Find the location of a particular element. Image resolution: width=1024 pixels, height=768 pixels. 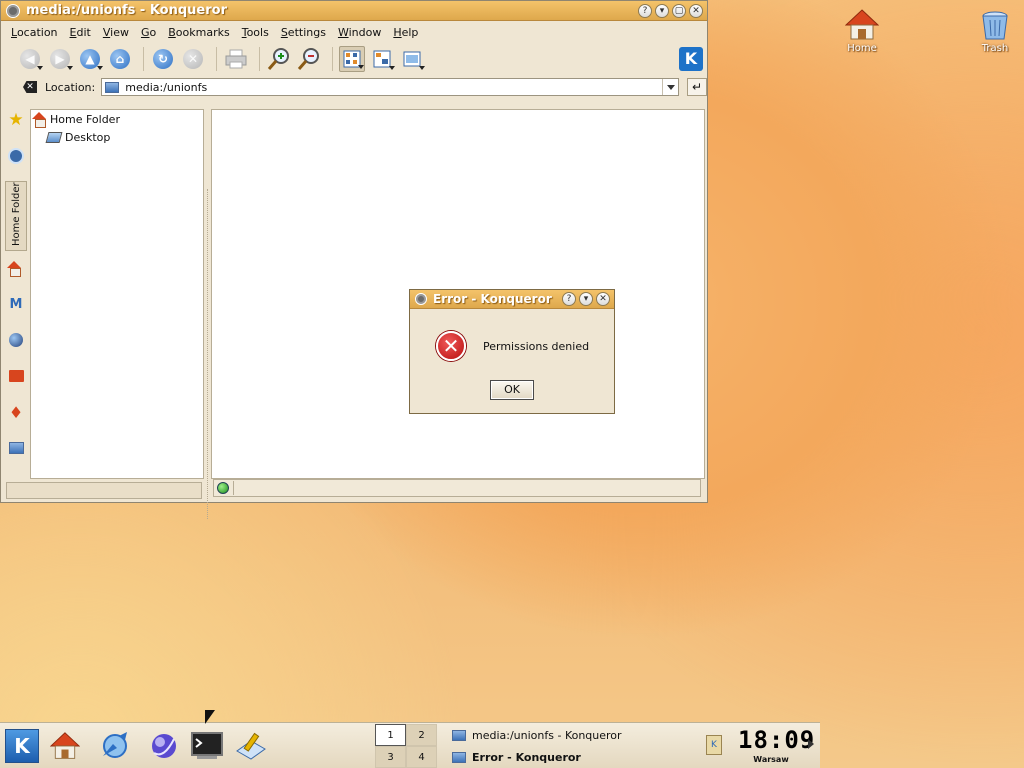

media-tab: M is located at coordinates (16, 304).